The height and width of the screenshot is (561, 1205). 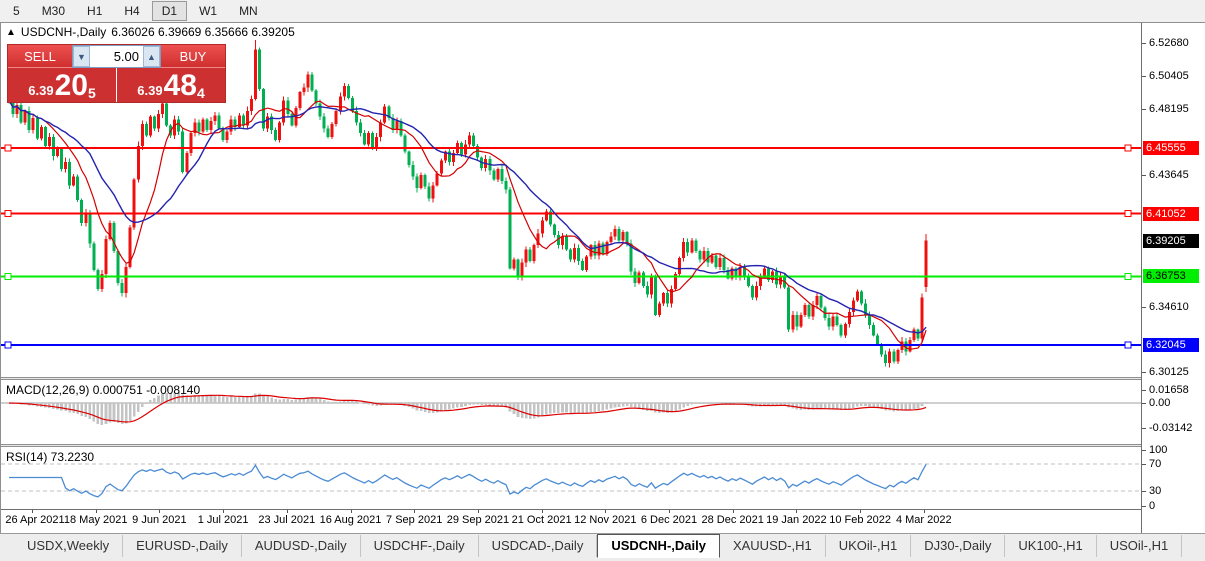 What do you see at coordinates (91, 93) in the screenshot?
I see `sell-price-pip: 5` at bounding box center [91, 93].